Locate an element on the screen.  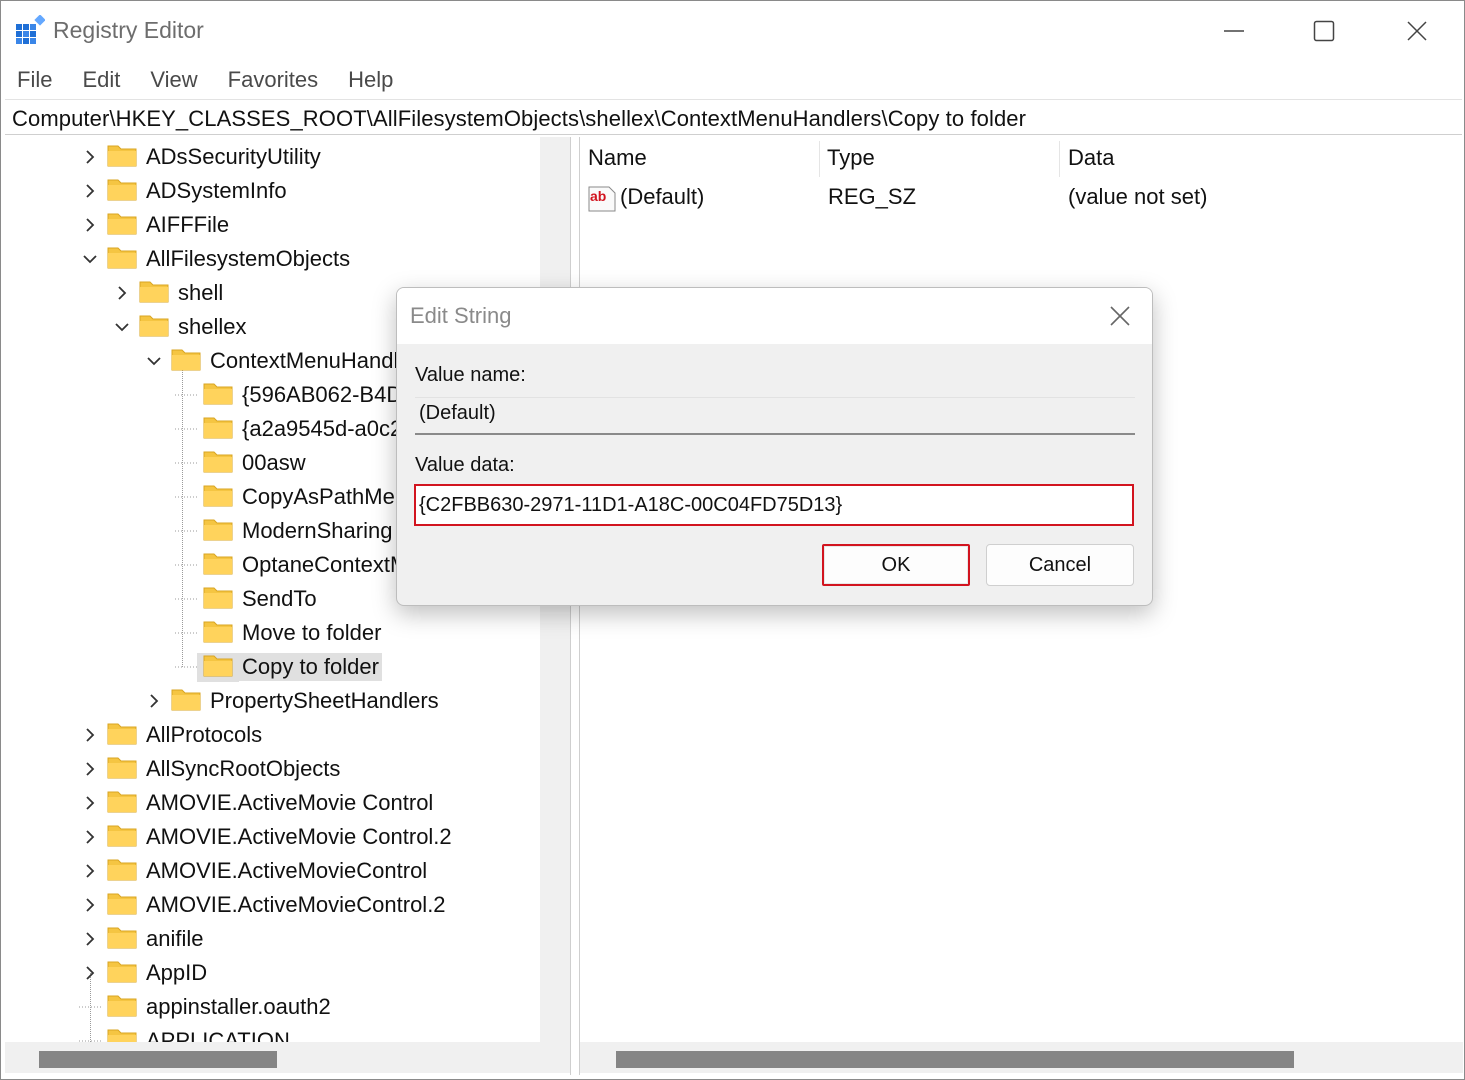
tree-item: AIFFFile is located at coordinates (155, 225).